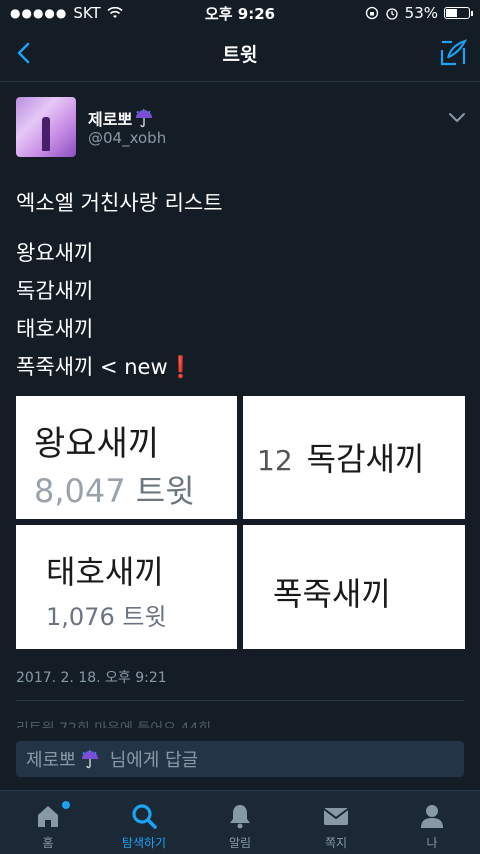 This screenshot has width=480, height=854. Describe the element at coordinates (457, 118) in the screenshot. I see `chevron-down-icon` at that location.